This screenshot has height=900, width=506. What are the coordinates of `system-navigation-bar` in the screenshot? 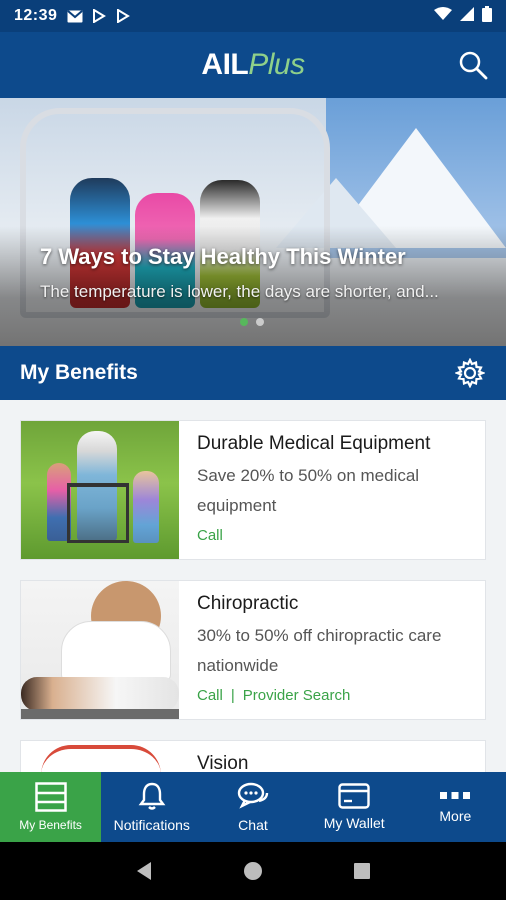 It's located at (253, 871).